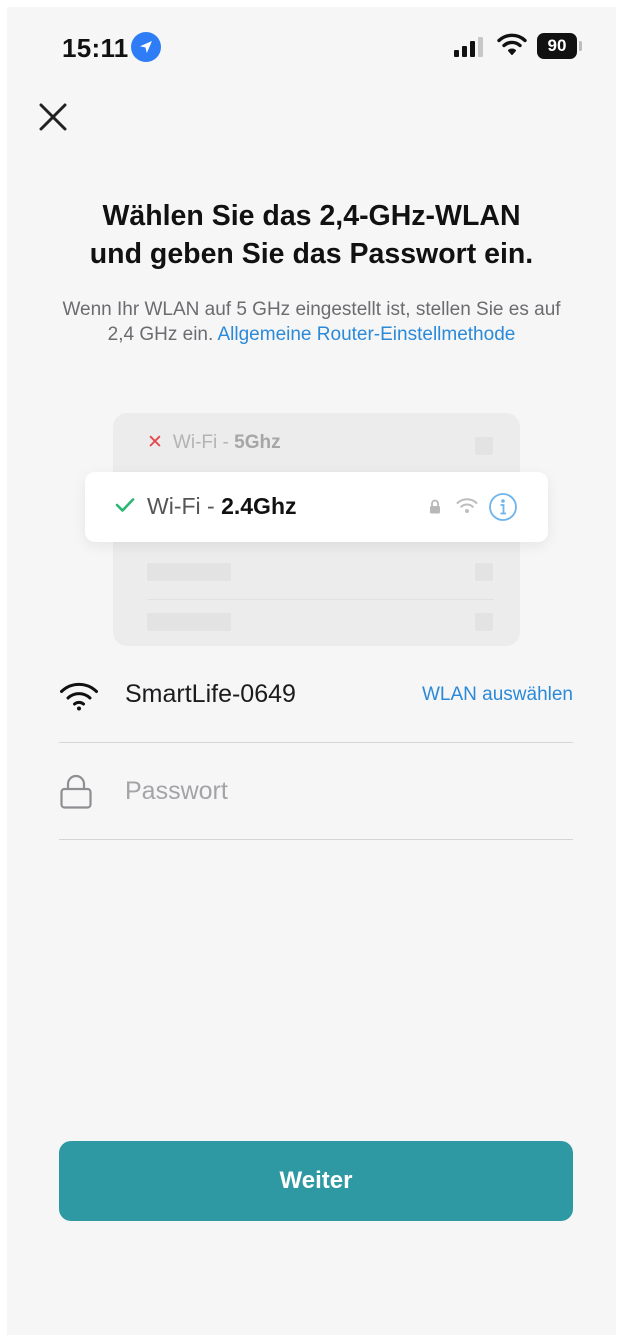 This screenshot has height=1342, width=623. I want to click on wifi-network-row: SmartLife-0649 WLAN auswählen, so click(316, 697).